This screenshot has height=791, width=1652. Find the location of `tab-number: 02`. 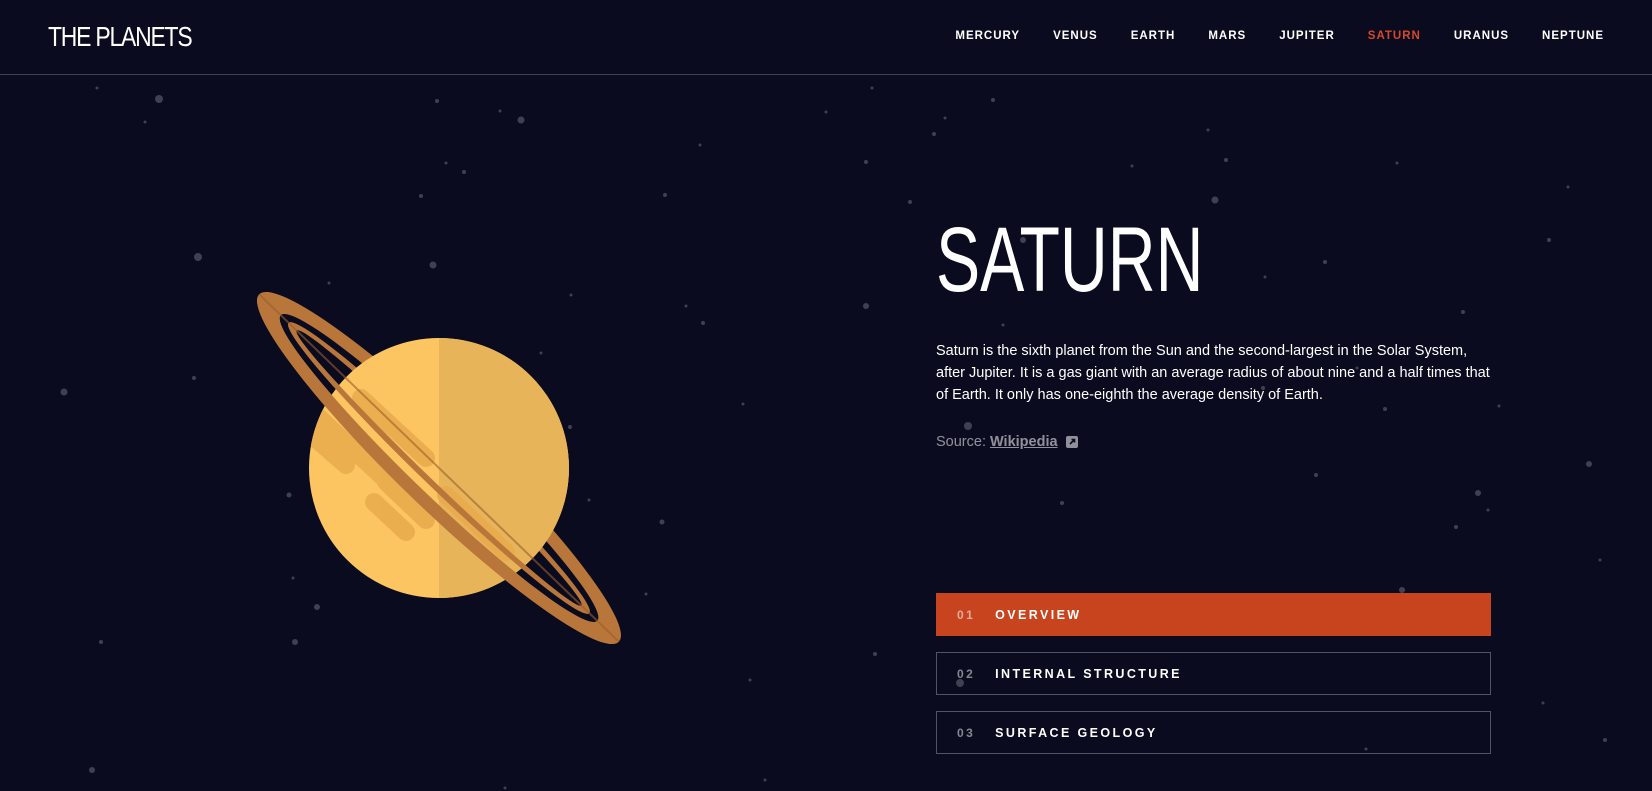

tab-number: 02 is located at coordinates (966, 673).